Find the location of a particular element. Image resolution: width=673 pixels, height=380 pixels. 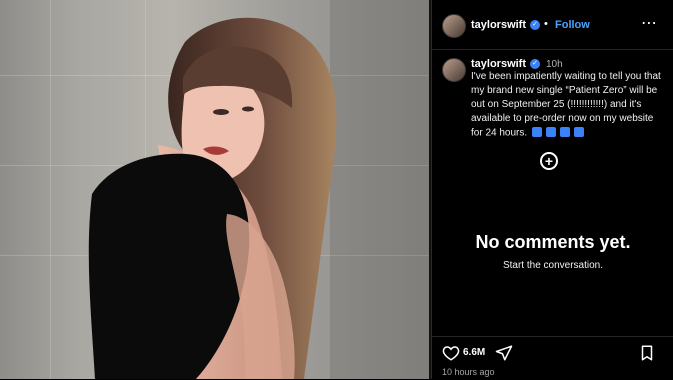

heart-icon is located at coordinates (451, 353).